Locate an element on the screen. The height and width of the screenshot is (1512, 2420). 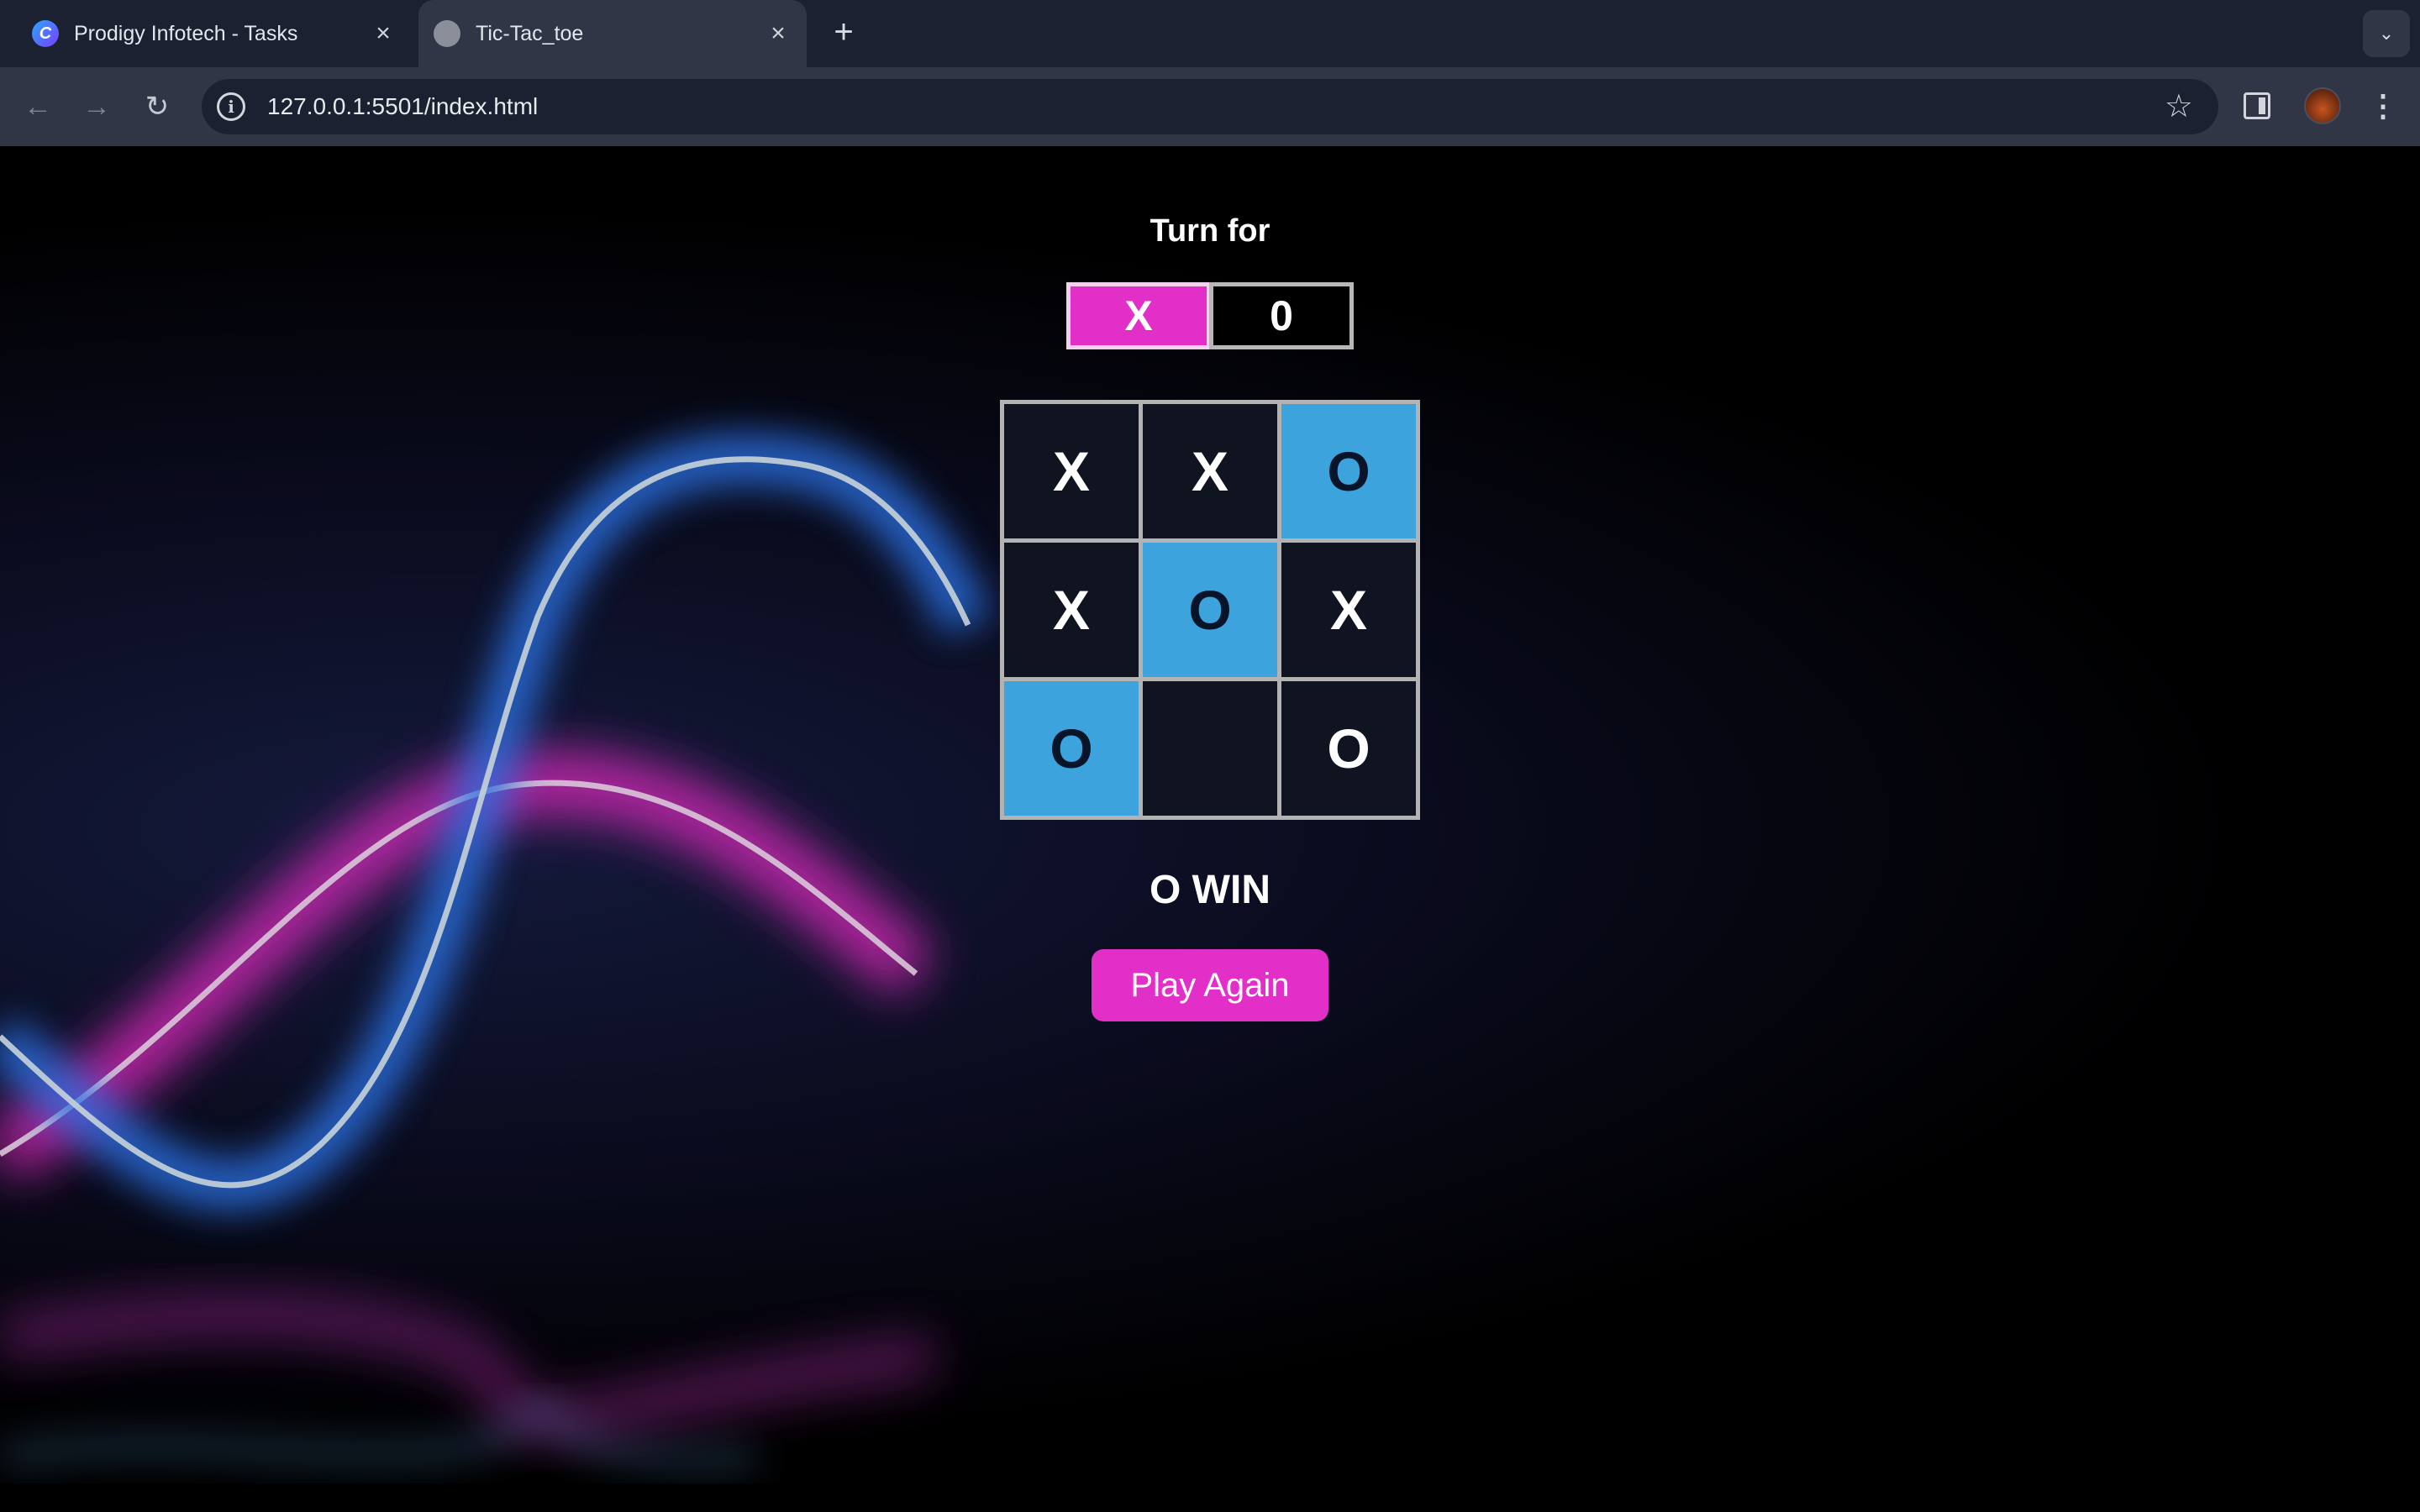
new-tab-button: + is located at coordinates (843, 33).